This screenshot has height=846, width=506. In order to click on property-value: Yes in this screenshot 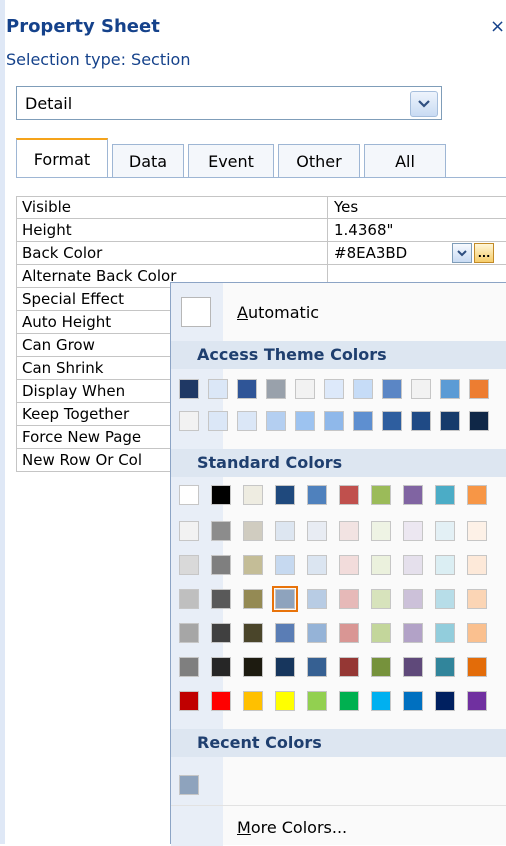, I will do `click(346, 207)`.